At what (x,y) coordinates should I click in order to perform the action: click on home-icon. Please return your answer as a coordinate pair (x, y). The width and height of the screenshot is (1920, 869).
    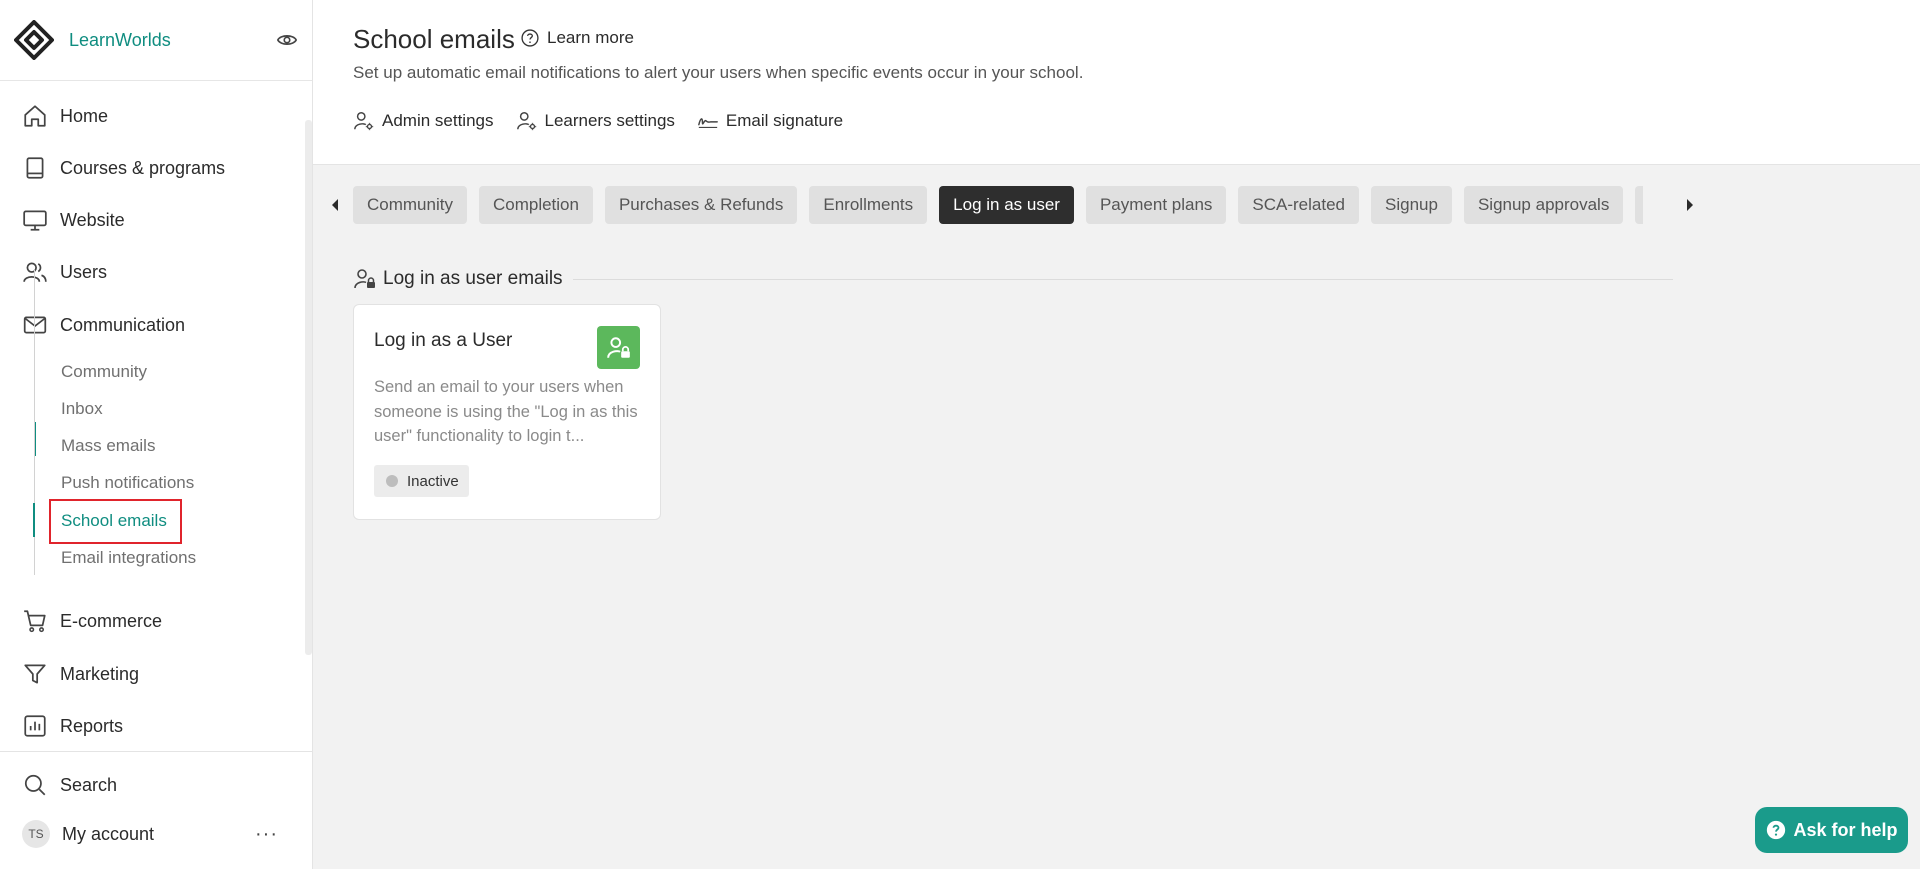
    Looking at the image, I should click on (35, 116).